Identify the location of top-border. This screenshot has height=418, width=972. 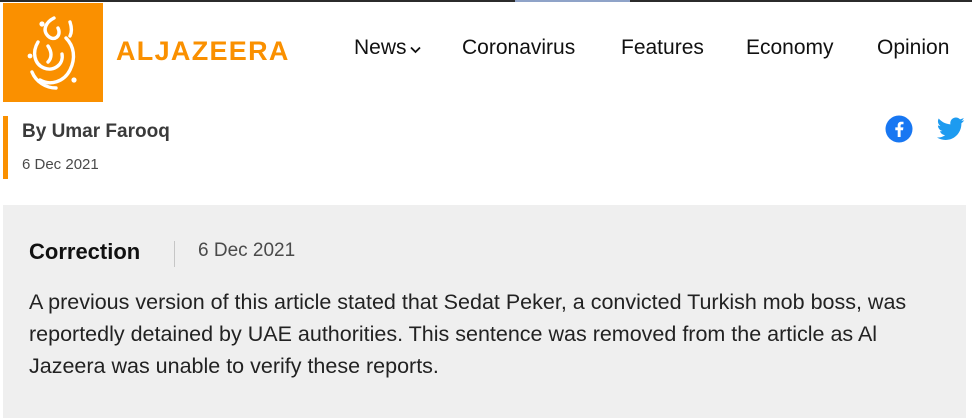
(486, 1).